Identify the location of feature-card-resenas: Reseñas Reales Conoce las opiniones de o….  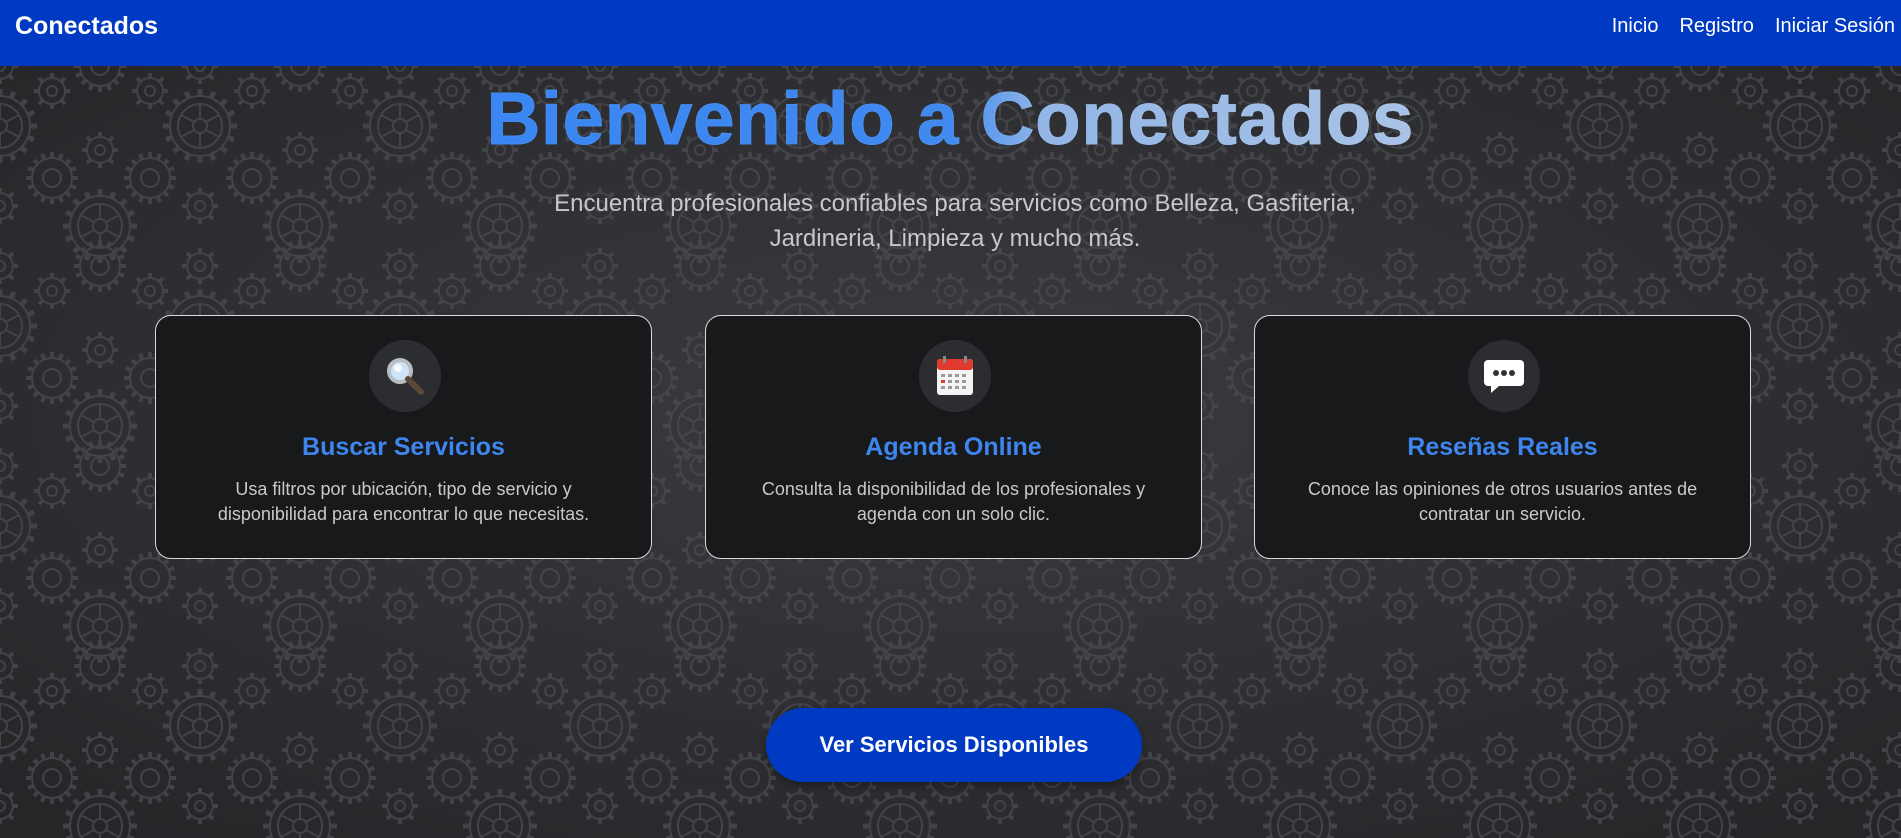
(1502, 437).